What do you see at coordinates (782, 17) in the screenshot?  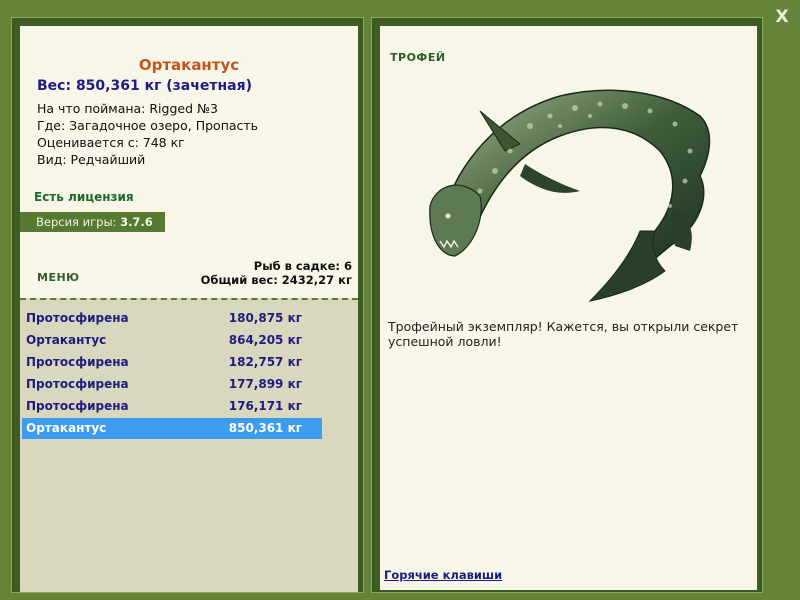 I see `close-button: X` at bounding box center [782, 17].